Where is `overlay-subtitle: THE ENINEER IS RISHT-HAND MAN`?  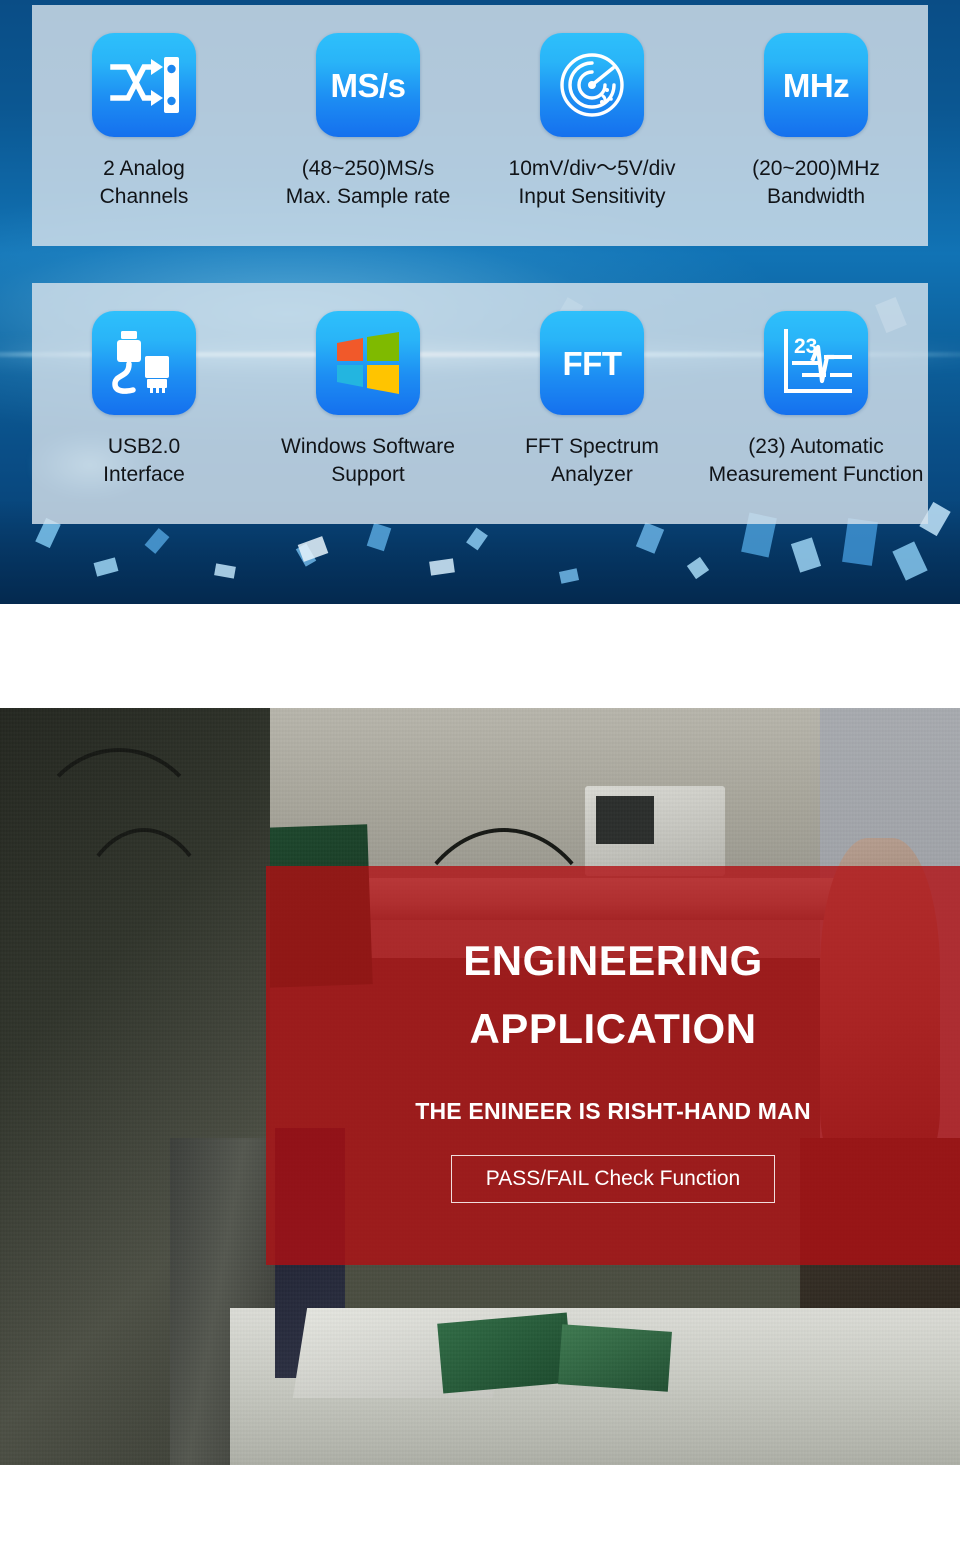 overlay-subtitle: THE ENINEER IS RISHT-HAND MAN is located at coordinates (613, 1111).